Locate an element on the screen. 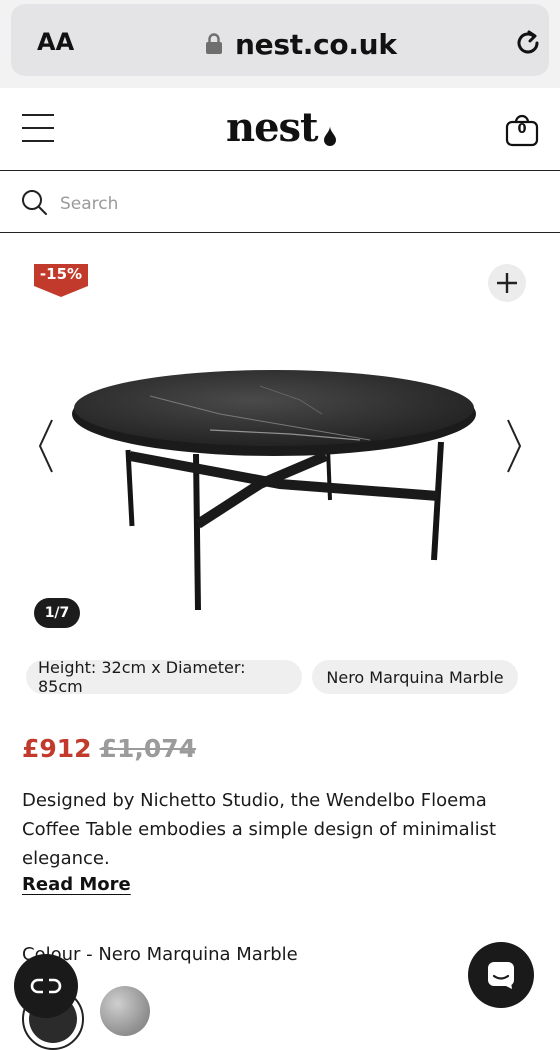 This screenshot has width=560, height=1050. menu-icon is located at coordinates (38, 129).